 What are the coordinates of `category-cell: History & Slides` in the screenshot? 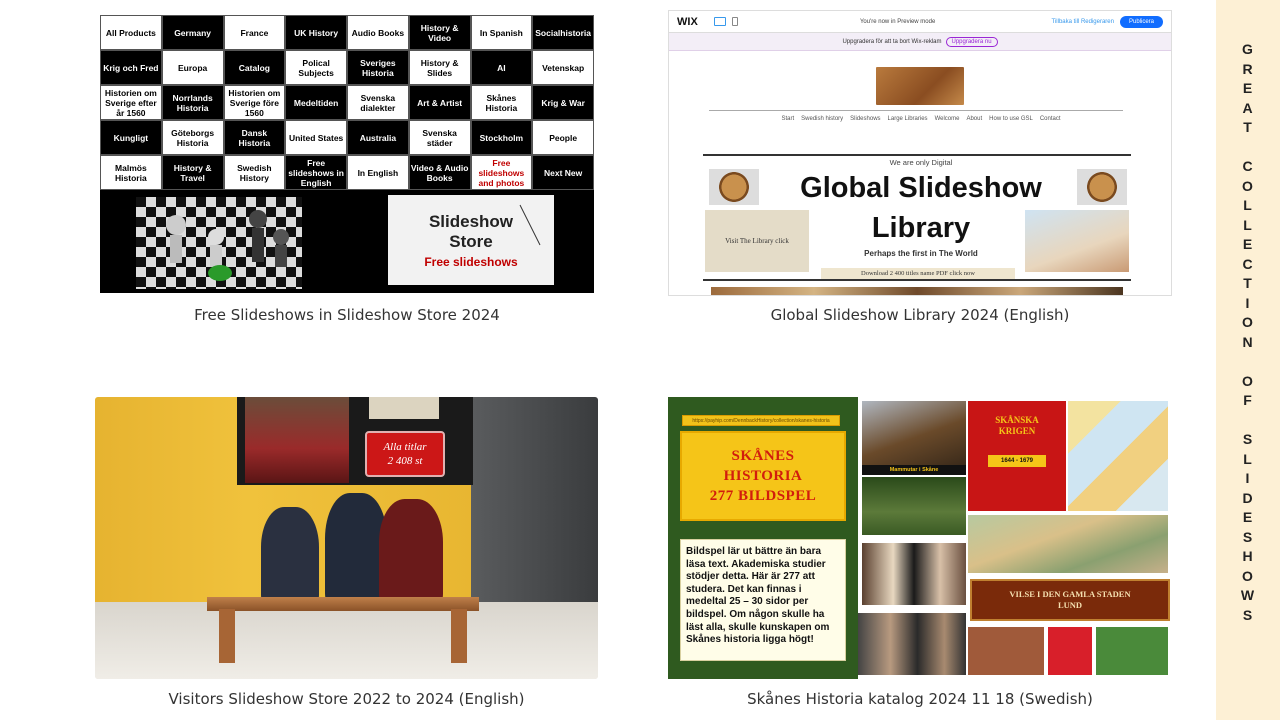 It's located at (439, 67).